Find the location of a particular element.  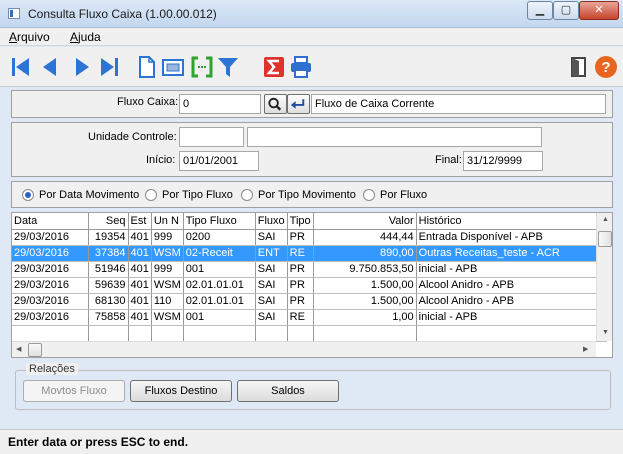

horizontal-scroll-thumb is located at coordinates (35, 350).